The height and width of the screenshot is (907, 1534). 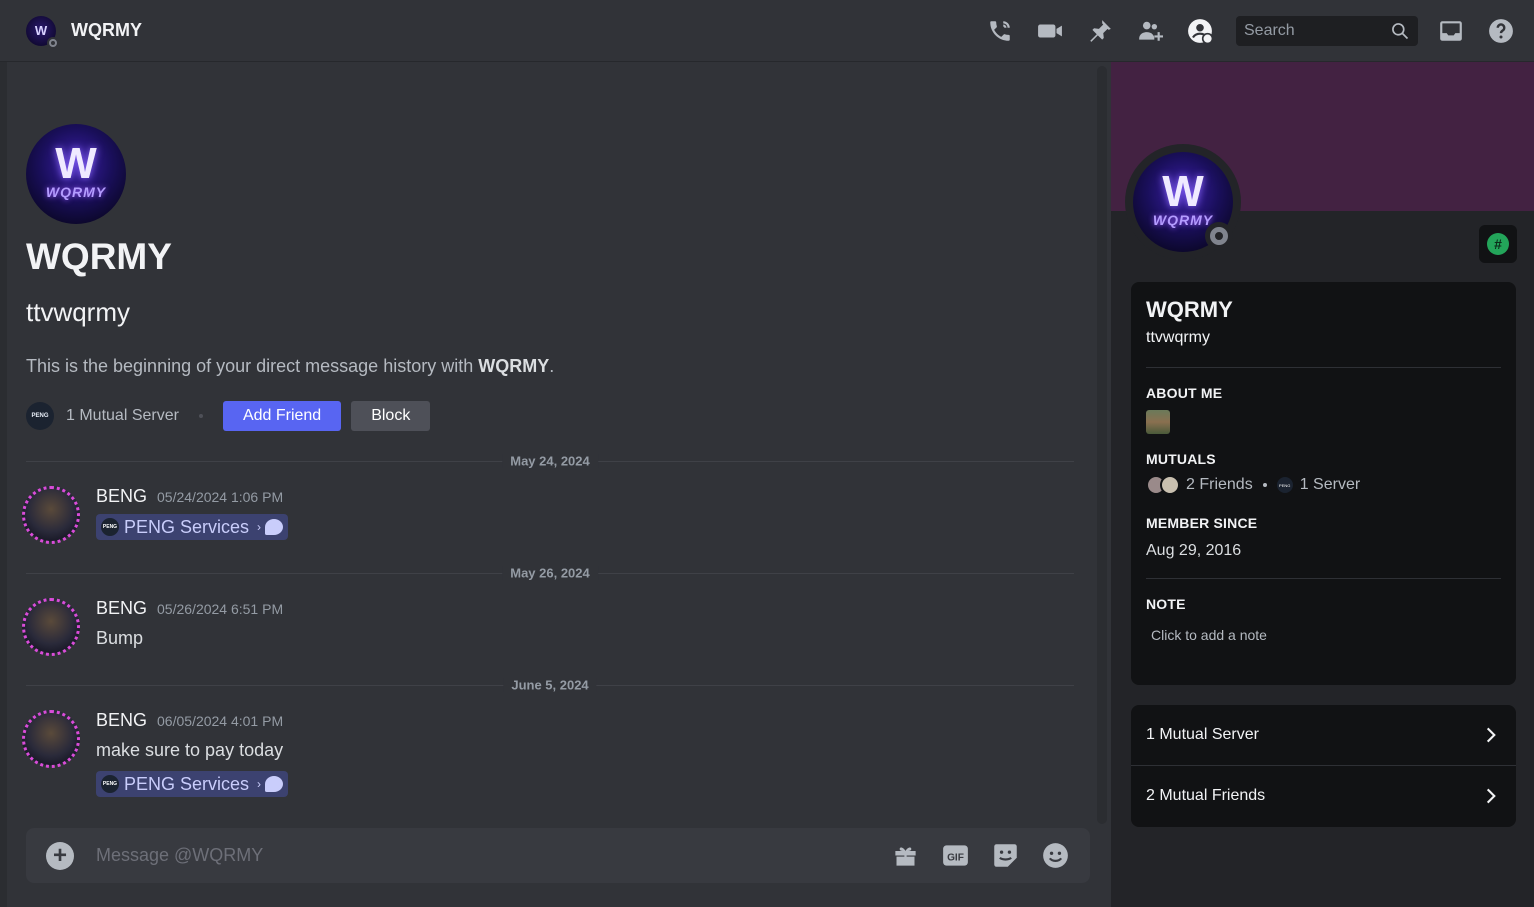 What do you see at coordinates (1158, 422) in the screenshot?
I see `about-me-emoji` at bounding box center [1158, 422].